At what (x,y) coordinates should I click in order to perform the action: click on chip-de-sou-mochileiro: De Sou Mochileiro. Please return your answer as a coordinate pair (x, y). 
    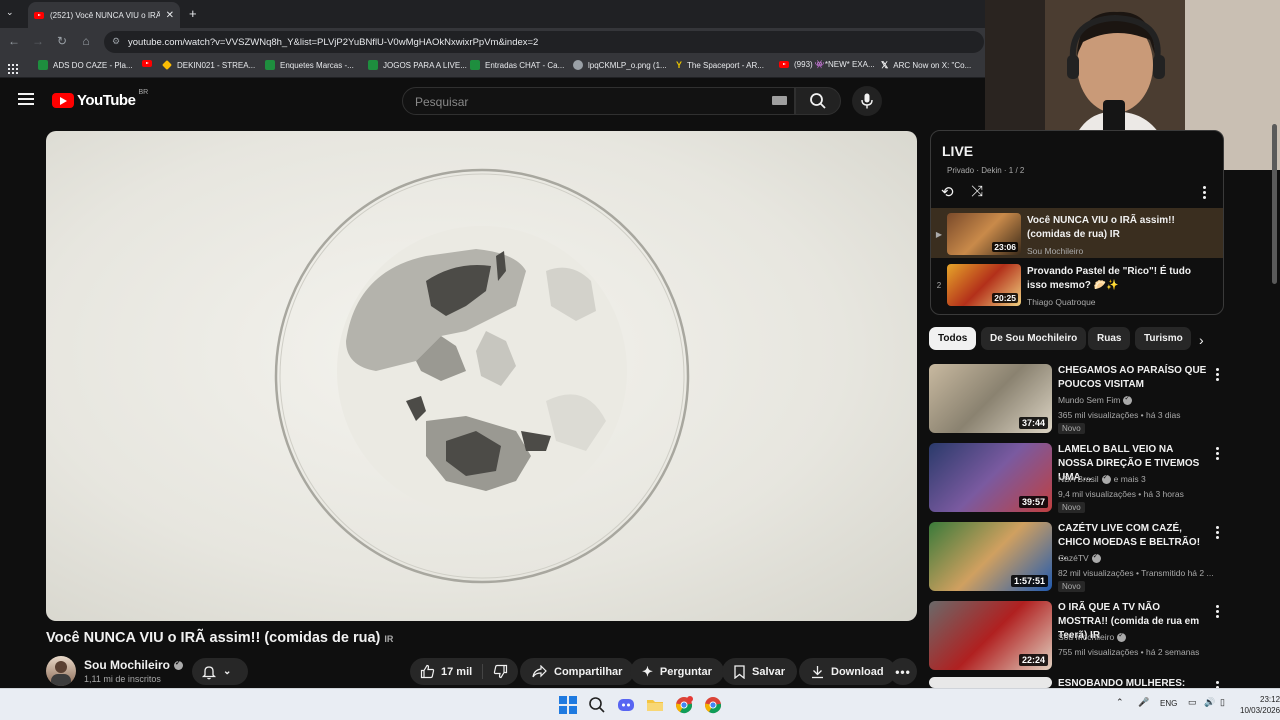
    Looking at the image, I should click on (1034, 338).